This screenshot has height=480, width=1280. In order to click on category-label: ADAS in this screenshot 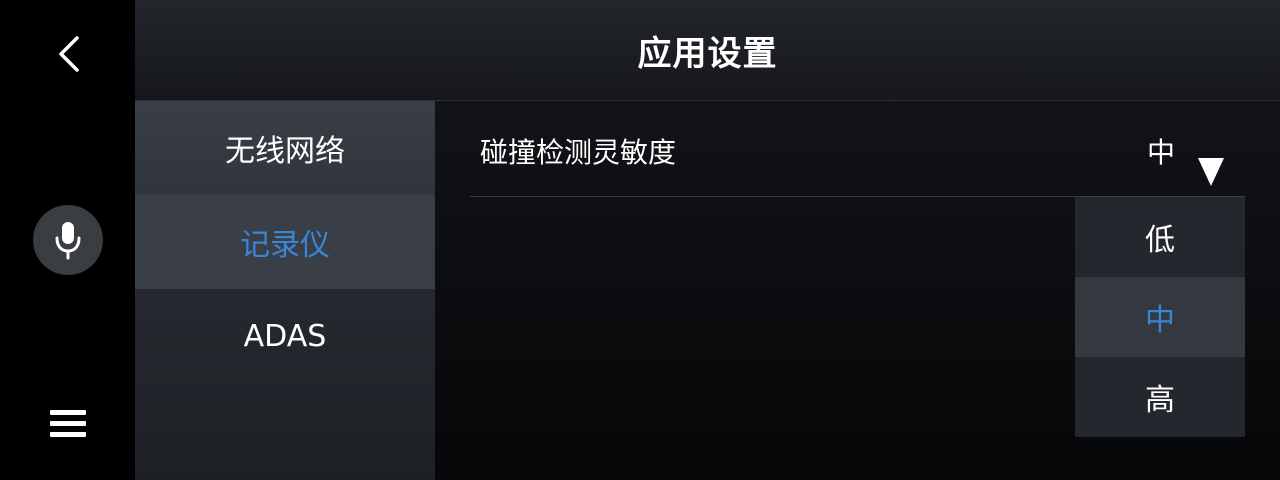, I will do `click(285, 336)`.